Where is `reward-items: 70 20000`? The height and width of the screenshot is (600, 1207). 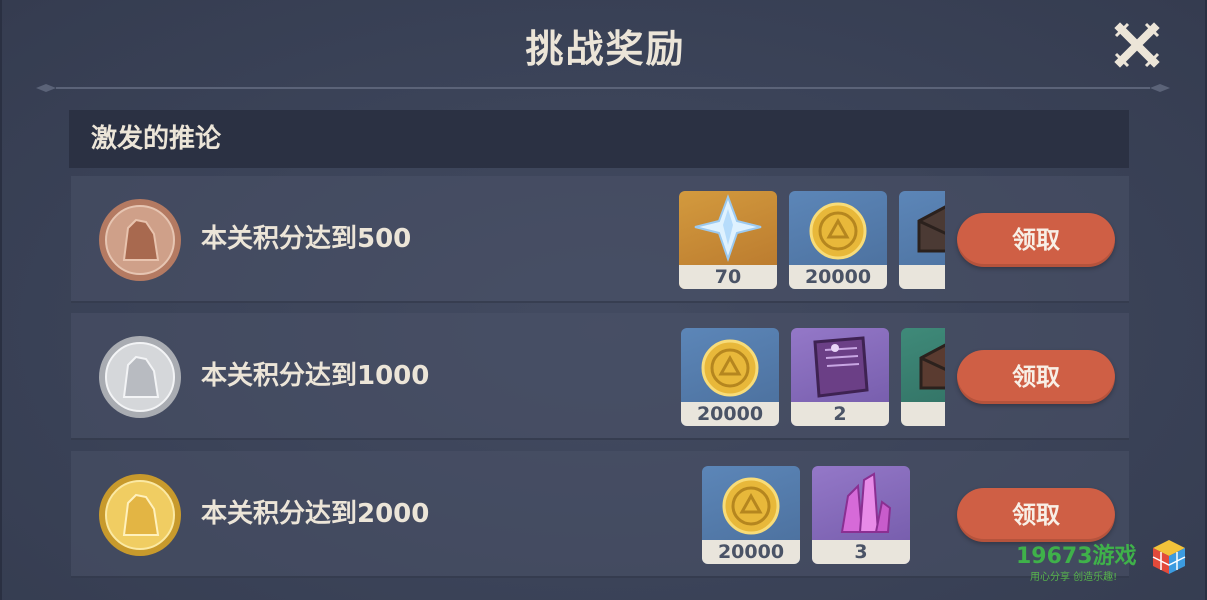
reward-items: 70 20000 is located at coordinates (812, 241).